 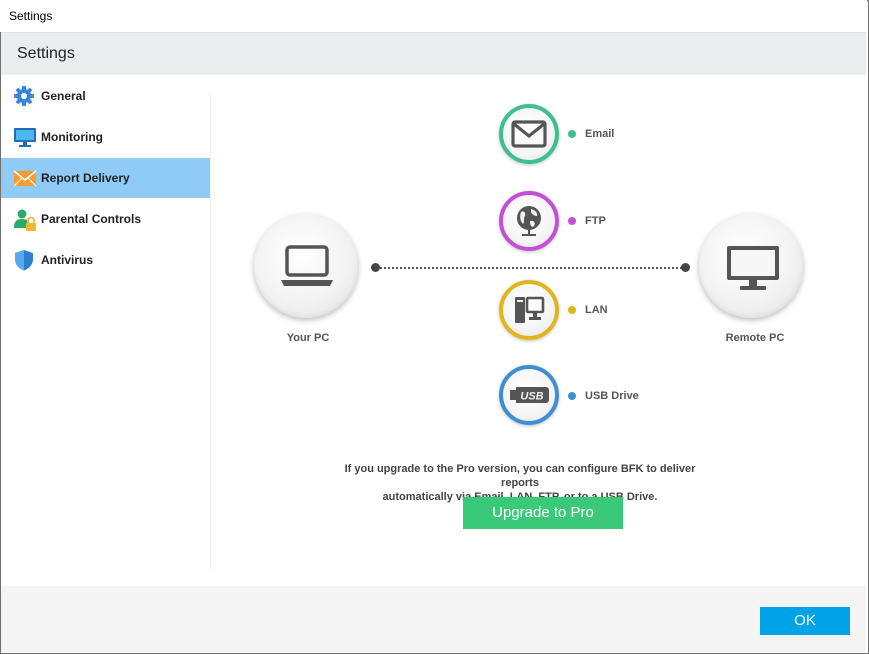 I want to click on email-method-circle, so click(x=529, y=134).